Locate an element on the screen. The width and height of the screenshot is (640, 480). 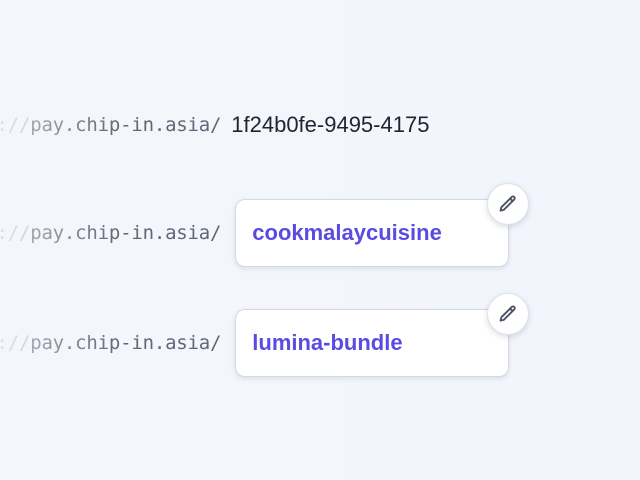
slug-value: lumina-bundle is located at coordinates (327, 342).